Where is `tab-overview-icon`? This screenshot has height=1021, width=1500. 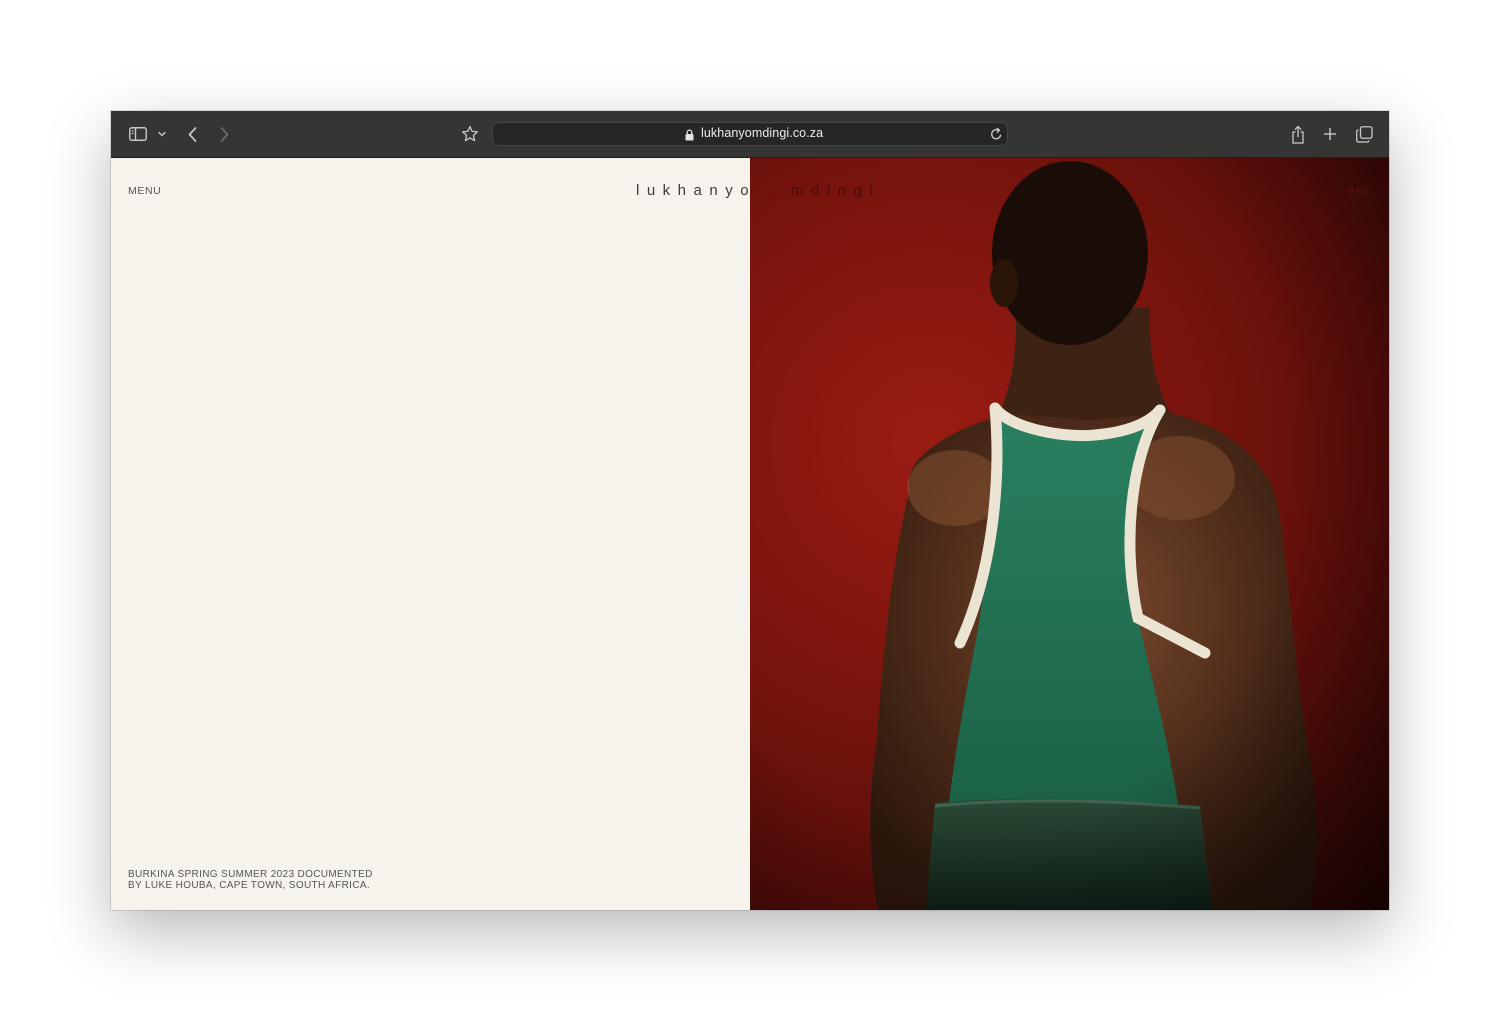 tab-overview-icon is located at coordinates (1364, 134).